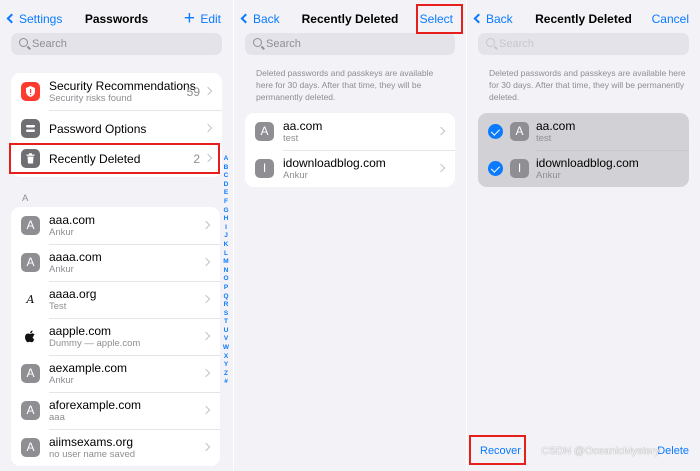  What do you see at coordinates (80, 331) in the screenshot?
I see `entry-title: aapple.com` at bounding box center [80, 331].